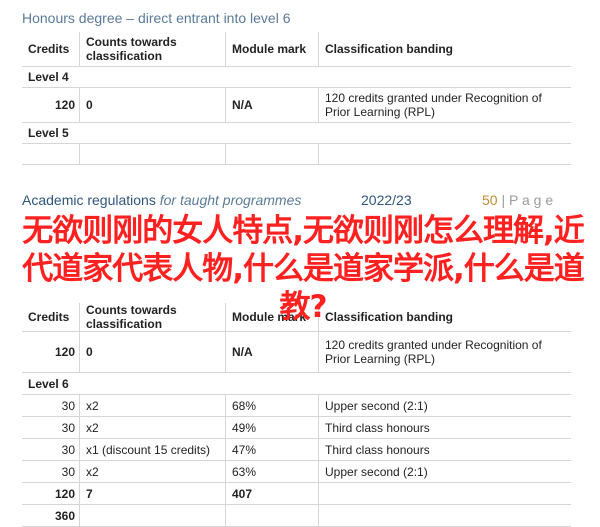 This screenshot has height=527, width=600. What do you see at coordinates (51, 49) in the screenshot?
I see `header-credits: Credits` at bounding box center [51, 49].